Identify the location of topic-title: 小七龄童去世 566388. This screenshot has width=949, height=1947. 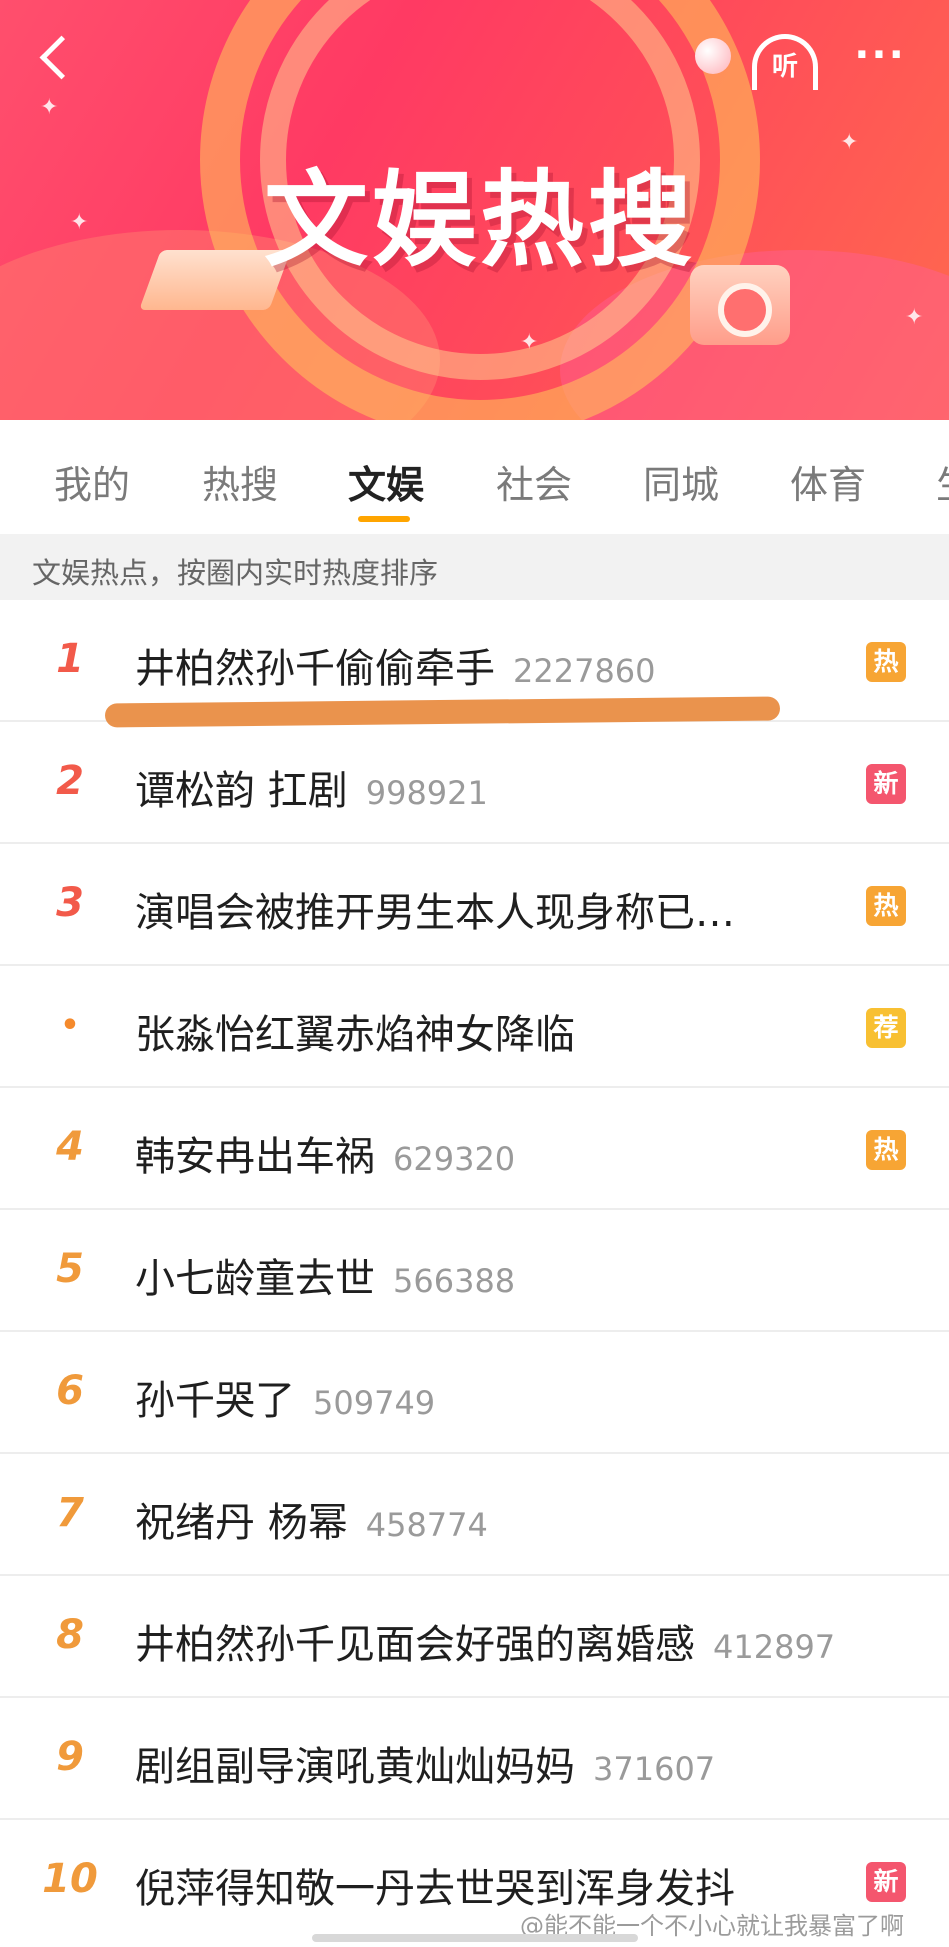
(325, 1275).